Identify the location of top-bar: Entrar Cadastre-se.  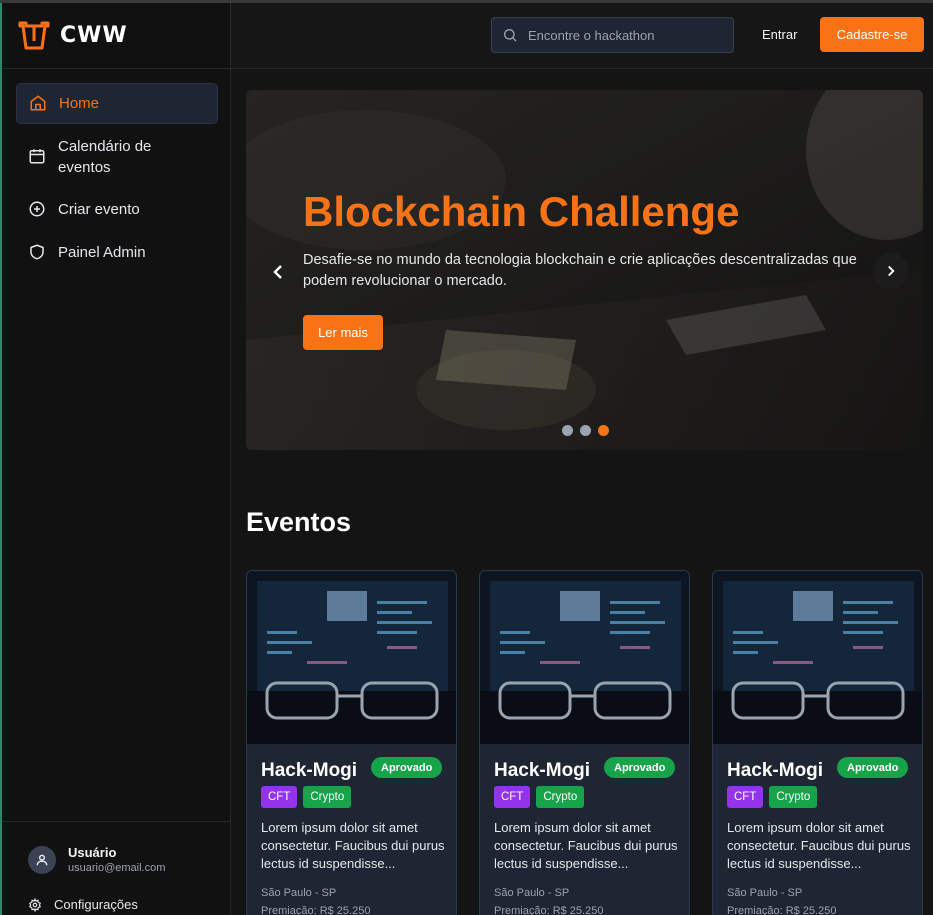
(582, 36).